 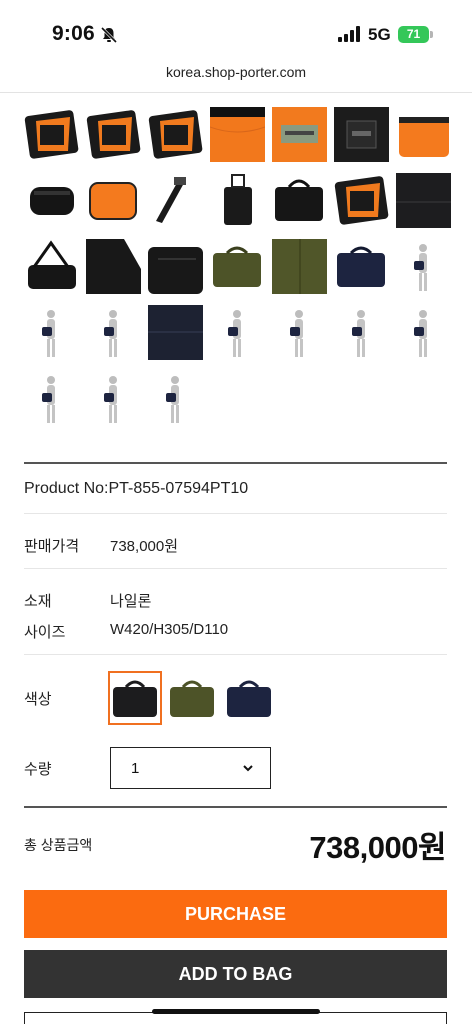 What do you see at coordinates (169, 629) in the screenshot?
I see `size-value: W420/H305/D110` at bounding box center [169, 629].